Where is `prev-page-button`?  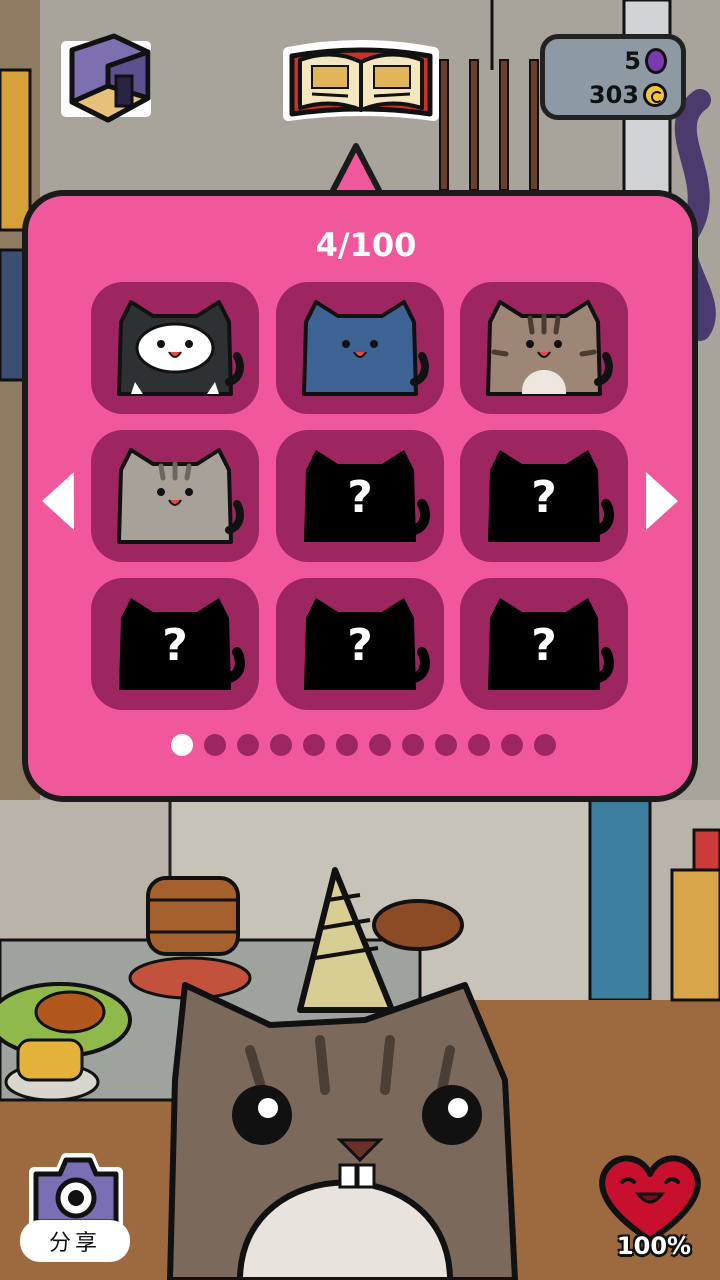
prev-page-button is located at coordinates (58, 501).